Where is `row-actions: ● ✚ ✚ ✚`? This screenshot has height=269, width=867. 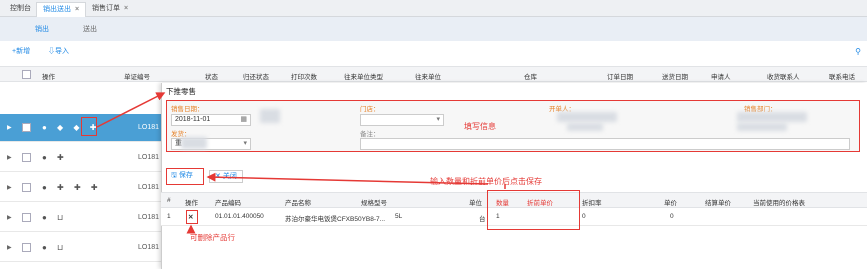
row-actions: ● ✚ ✚ ✚ is located at coordinates (72, 187).